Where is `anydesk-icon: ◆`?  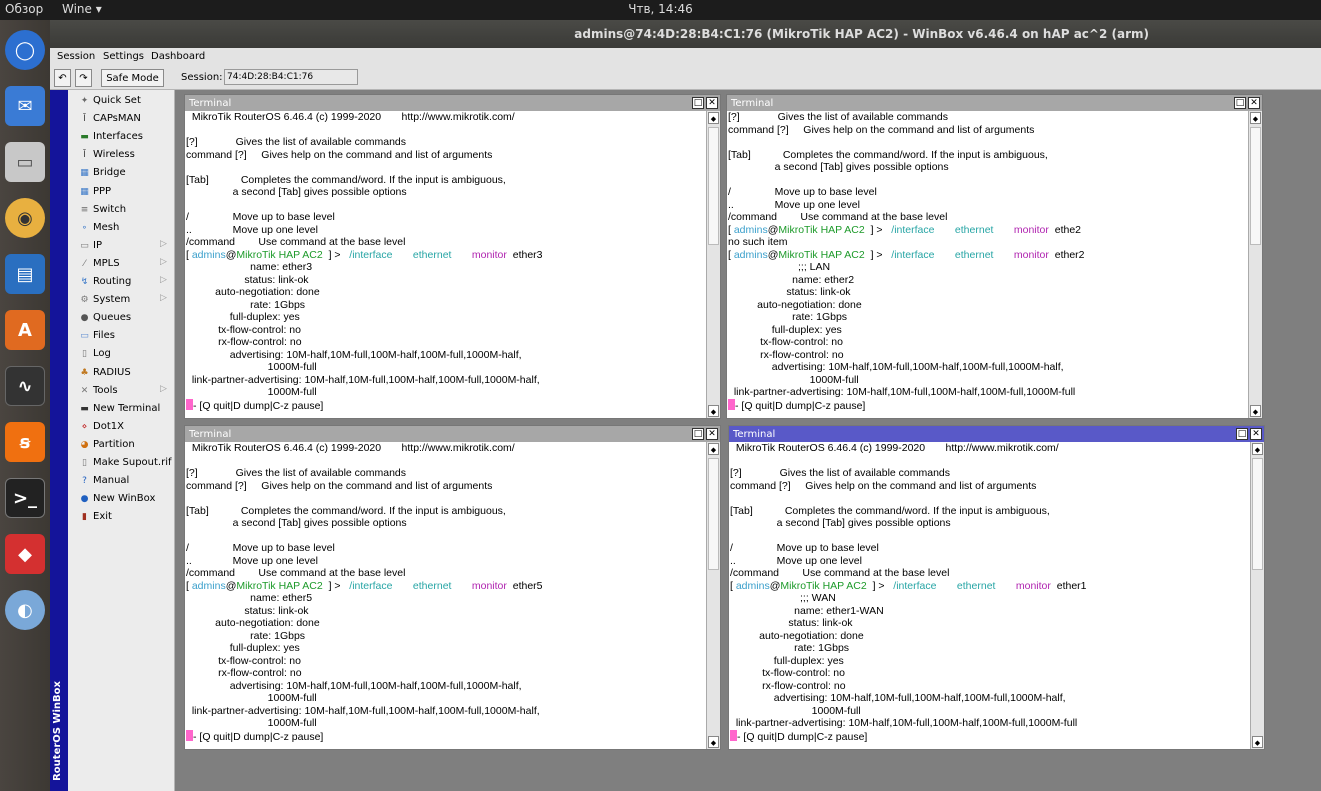 anydesk-icon: ◆ is located at coordinates (25, 554).